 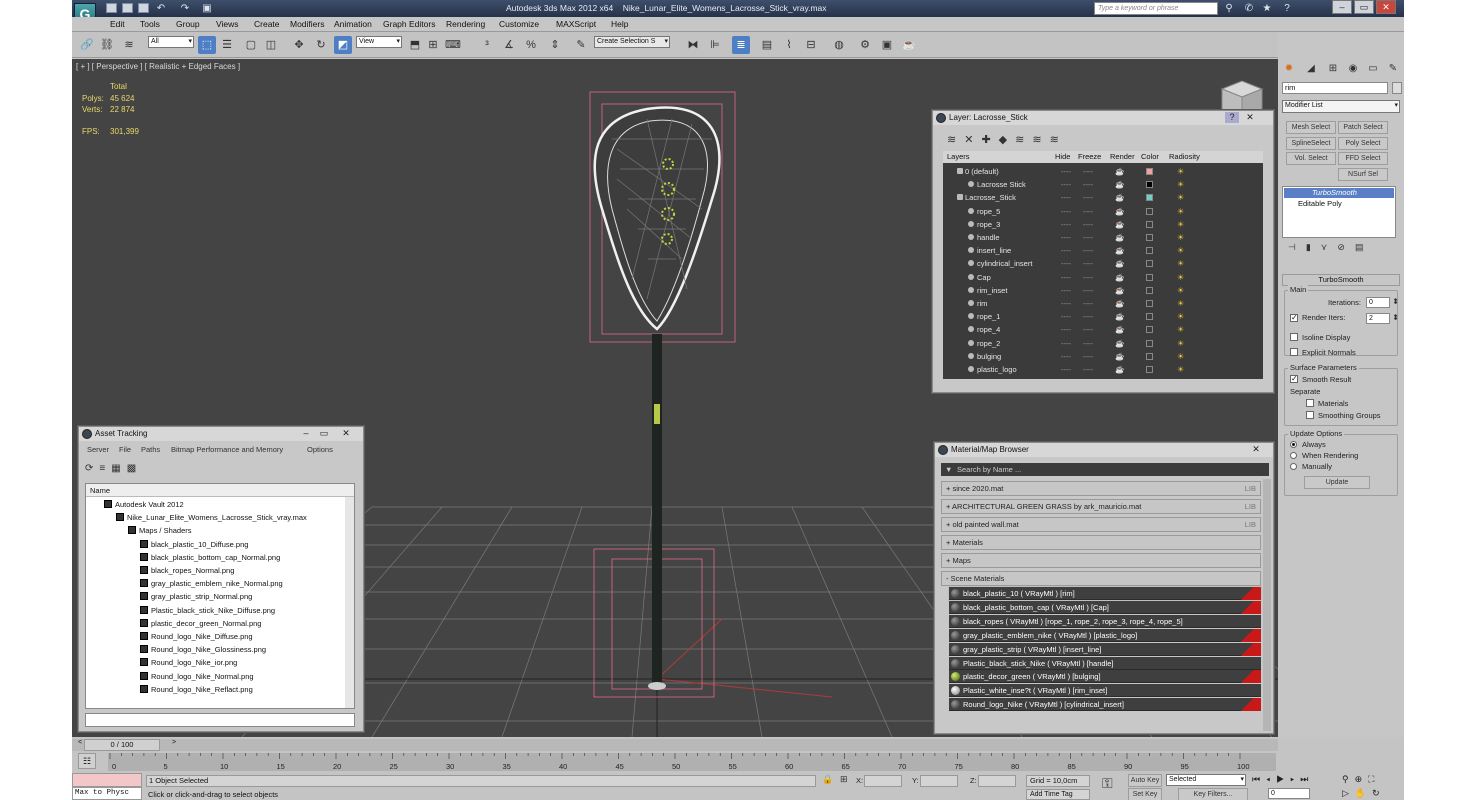 I want to click on asset-menu-server: Server, so click(x=98, y=449).